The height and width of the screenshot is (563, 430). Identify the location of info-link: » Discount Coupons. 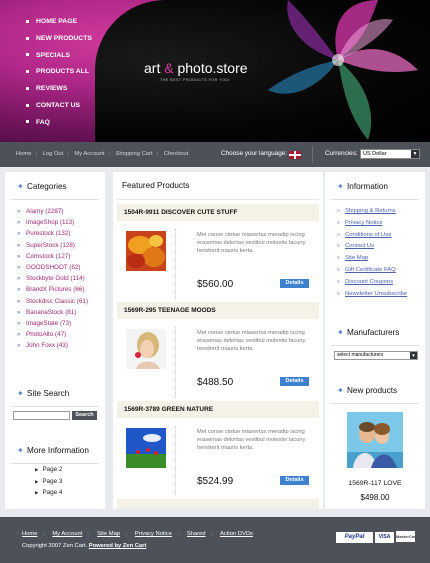
(381, 285).